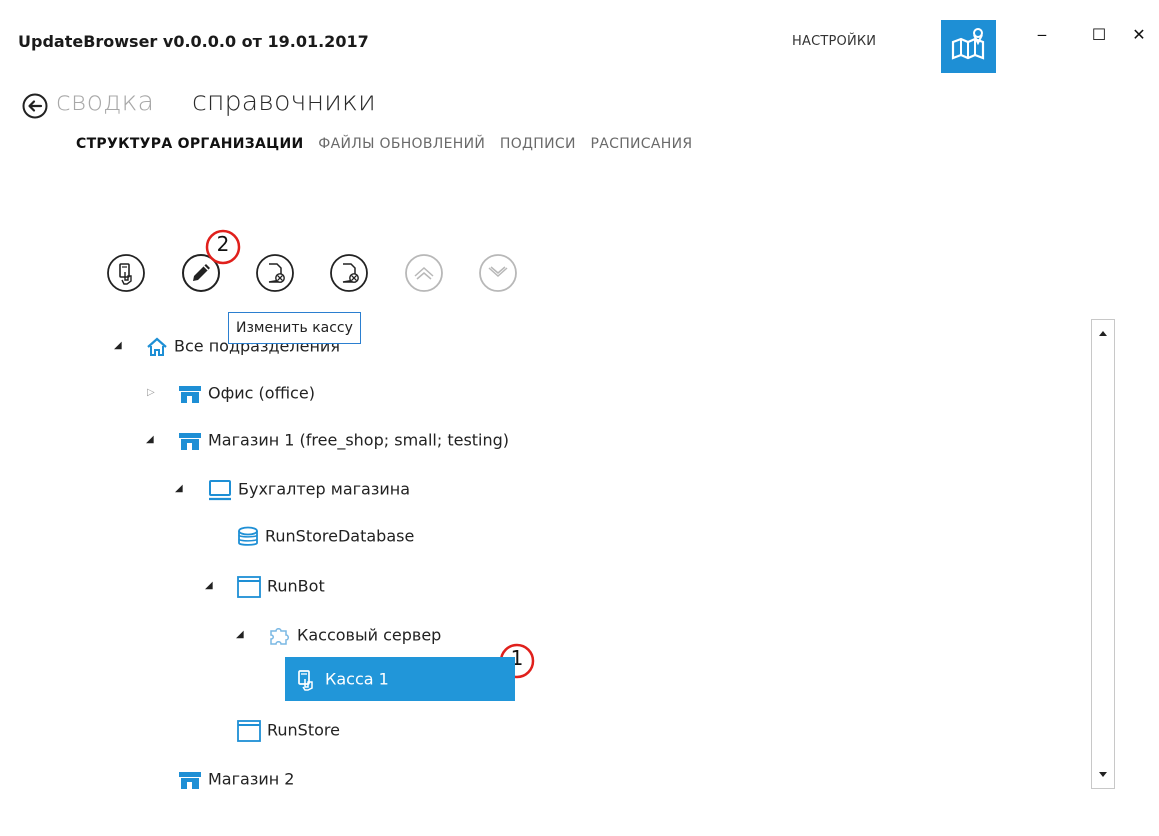 The height and width of the screenshot is (836, 1159). I want to click on page-title: справочники, so click(284, 101).